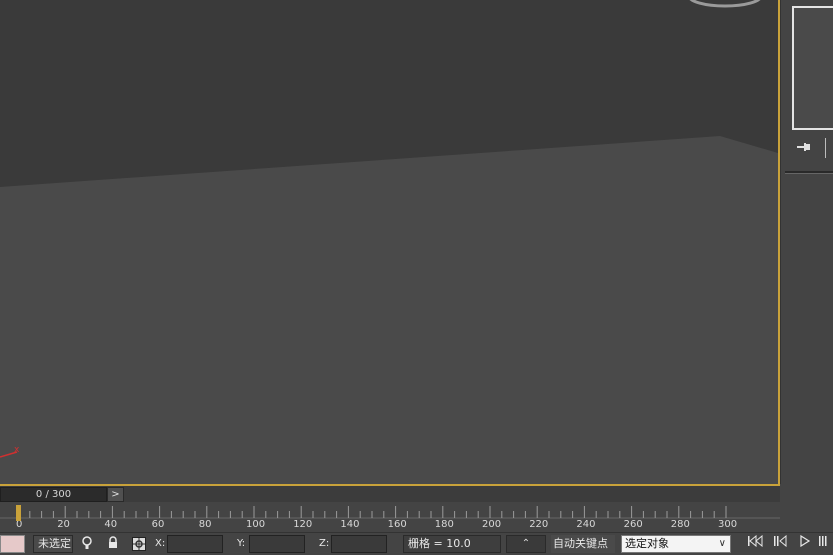 The width and height of the screenshot is (833, 555). I want to click on play-icon, so click(805, 543).